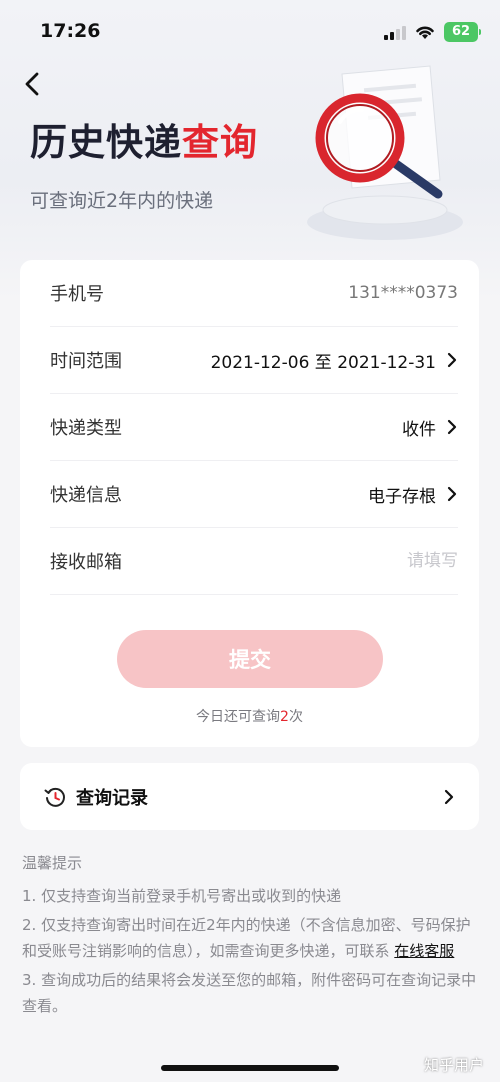 Image resolution: width=500 pixels, height=1082 pixels. What do you see at coordinates (425, 32) in the screenshot?
I see `wifi-icon` at bounding box center [425, 32].